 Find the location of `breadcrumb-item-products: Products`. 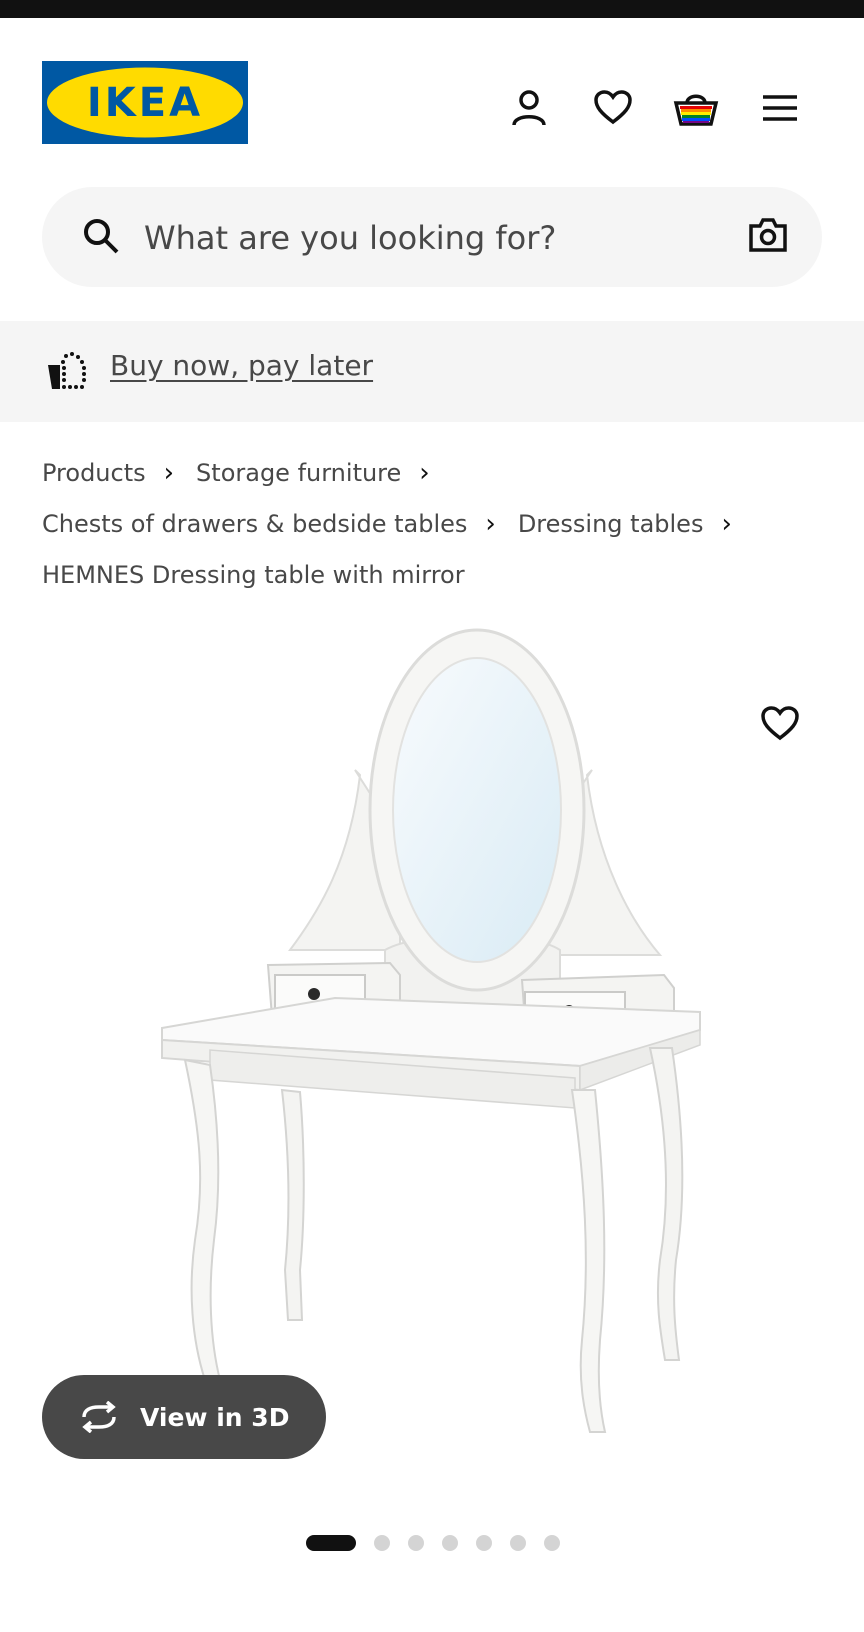

breadcrumb-item-products: Products is located at coordinates (94, 473).